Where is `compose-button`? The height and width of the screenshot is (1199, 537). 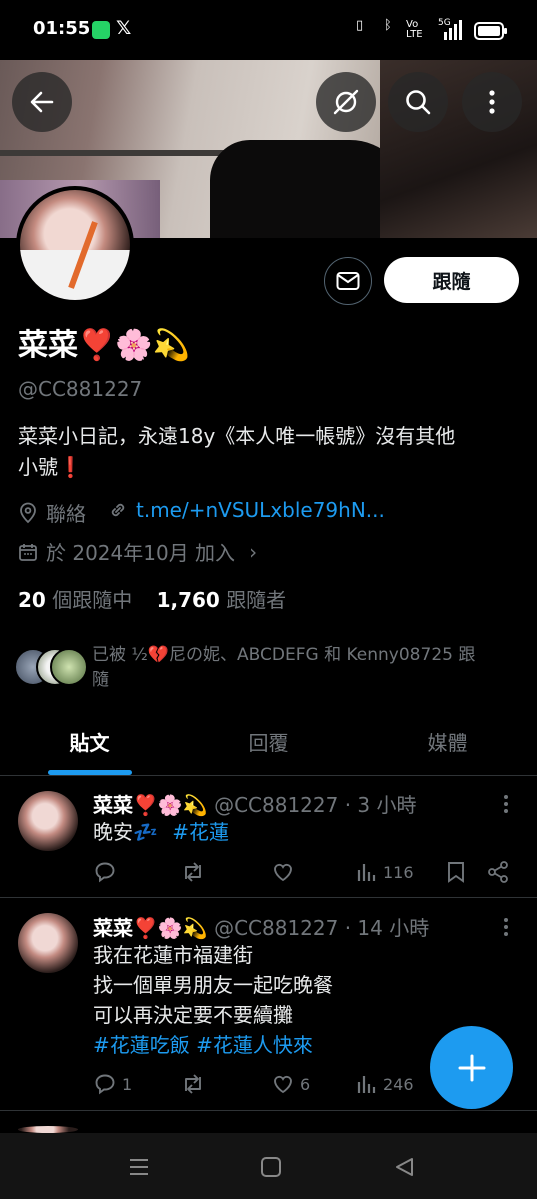 compose-button is located at coordinates (471, 1067).